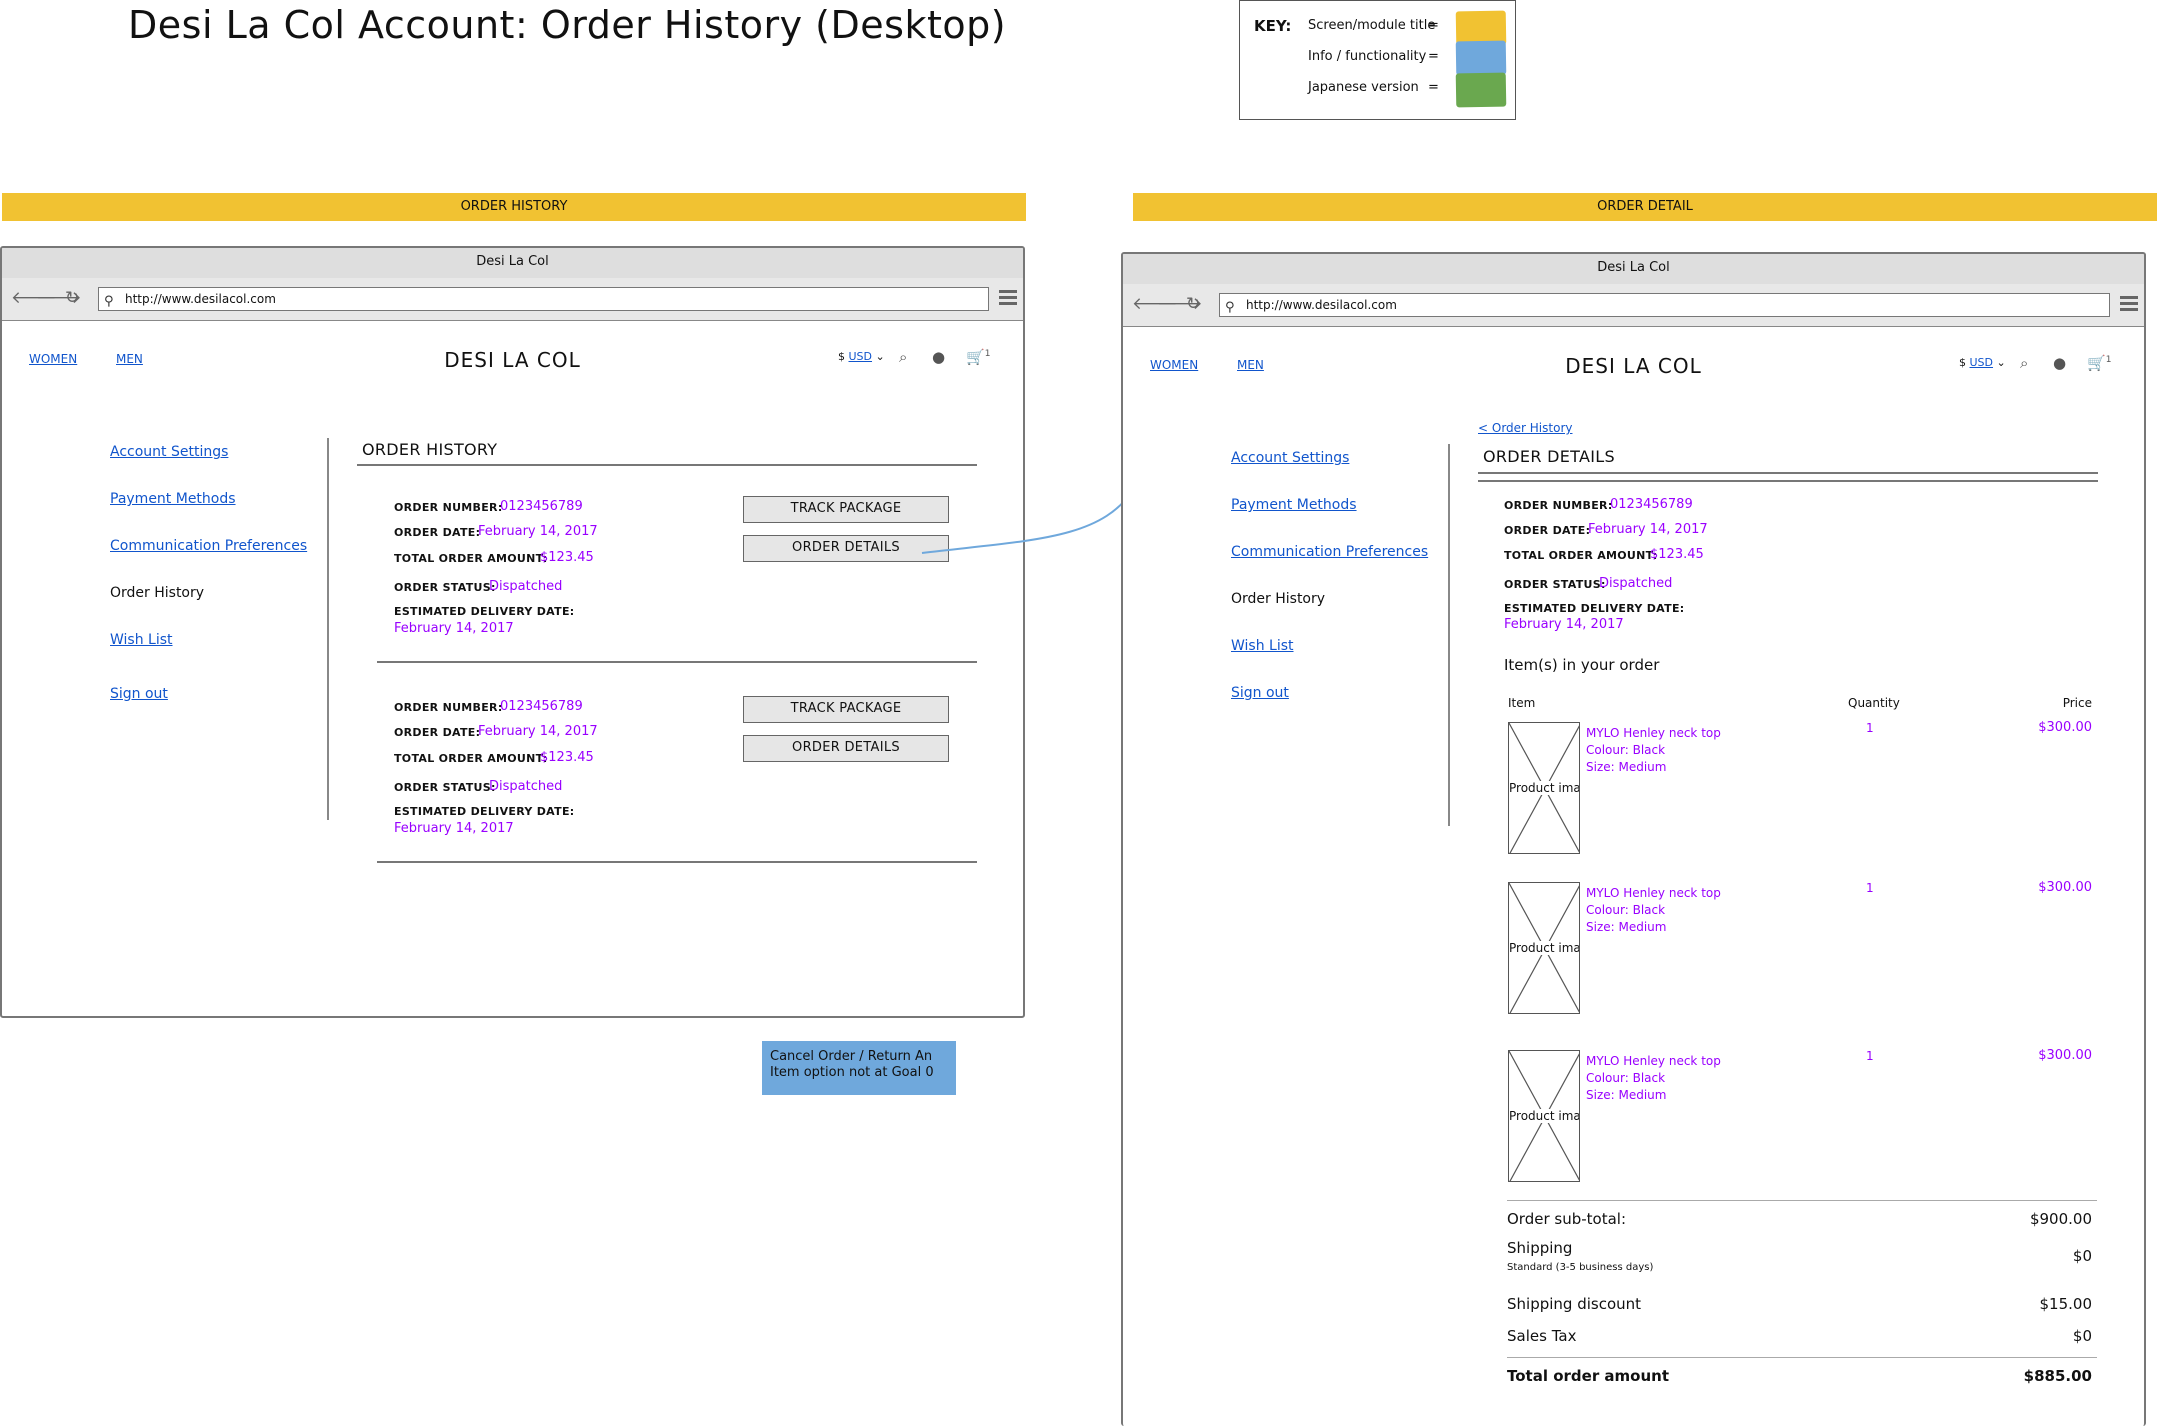 The image size is (2160, 1426). I want to click on search-icon: ⚲, so click(1230, 307).